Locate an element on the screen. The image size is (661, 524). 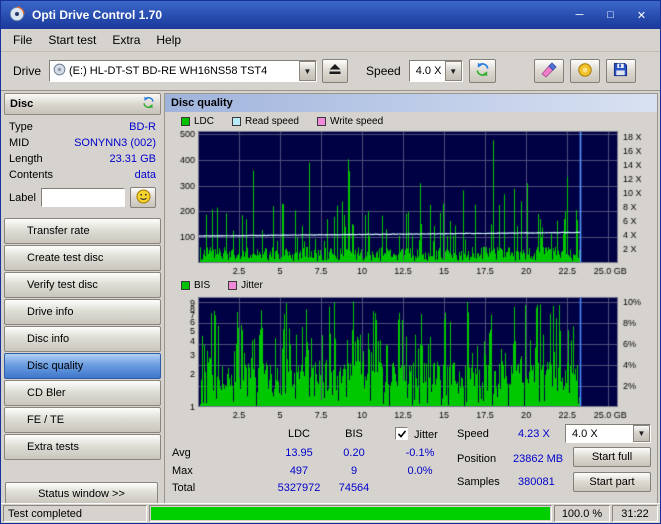
refresh-button is located at coordinates (482, 71).